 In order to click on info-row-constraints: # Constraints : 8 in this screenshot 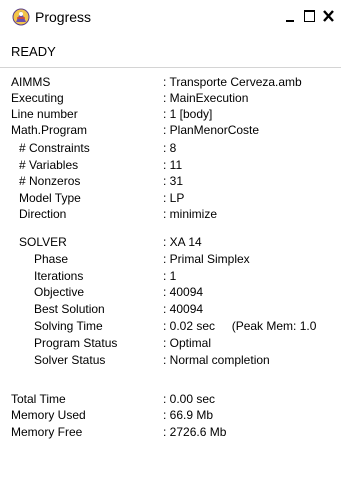, I will do `click(170, 148)`.